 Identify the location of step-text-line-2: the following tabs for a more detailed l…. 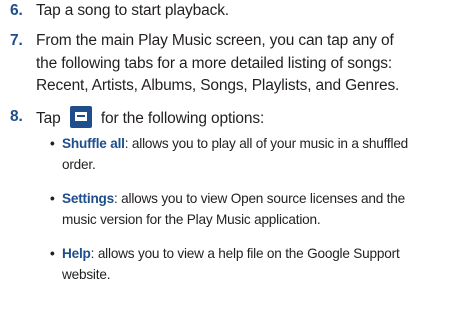
(214, 63).